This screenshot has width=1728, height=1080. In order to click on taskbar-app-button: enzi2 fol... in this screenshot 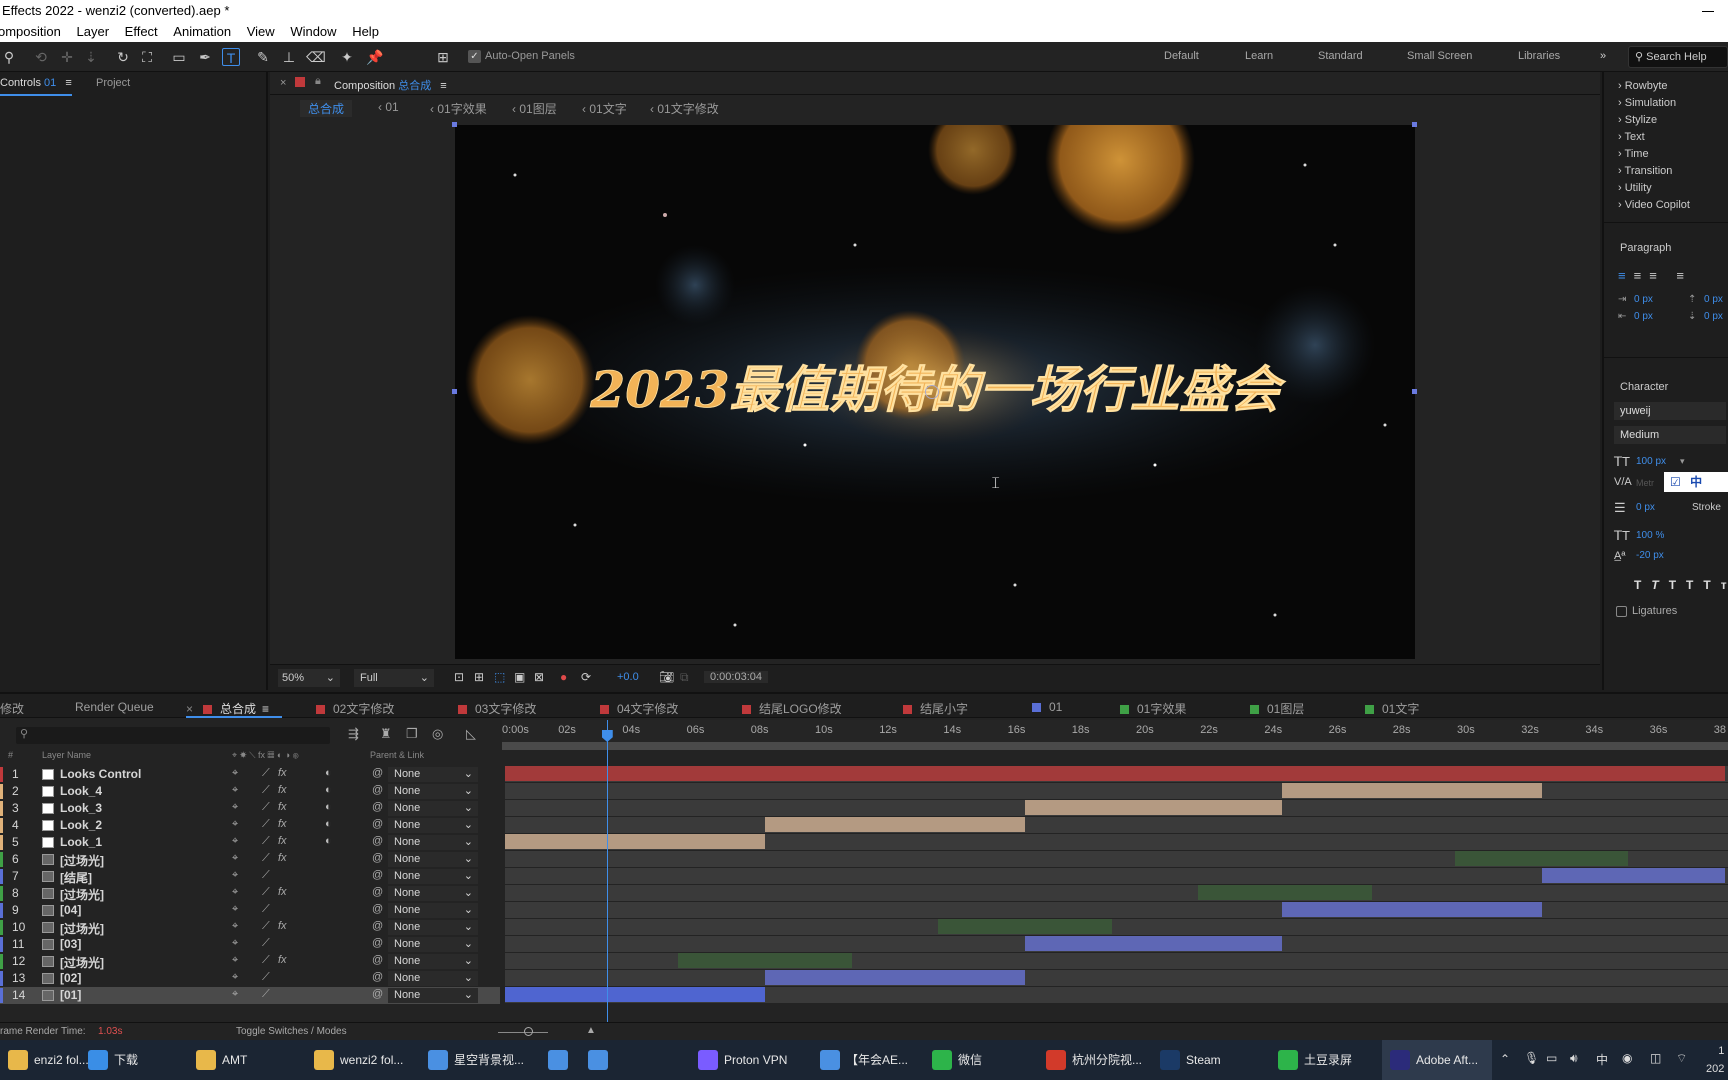, I will do `click(44, 1060)`.